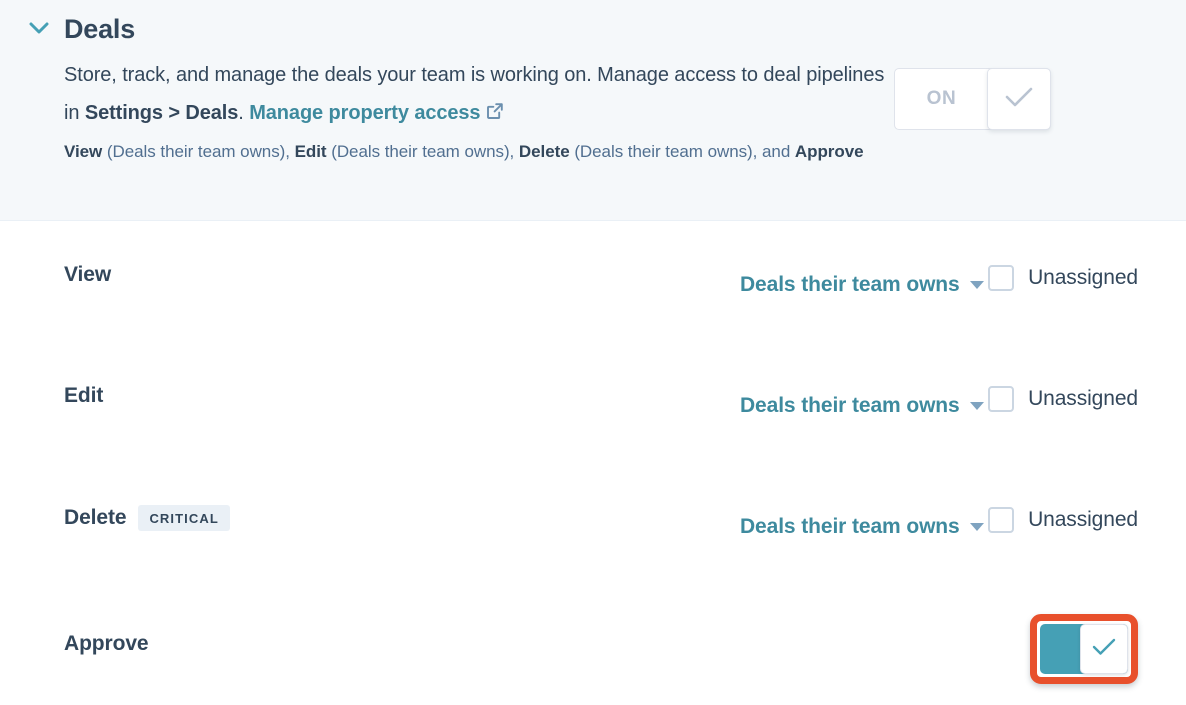  Describe the element at coordinates (244, 113) in the screenshot. I see `description-part-2: .` at that location.